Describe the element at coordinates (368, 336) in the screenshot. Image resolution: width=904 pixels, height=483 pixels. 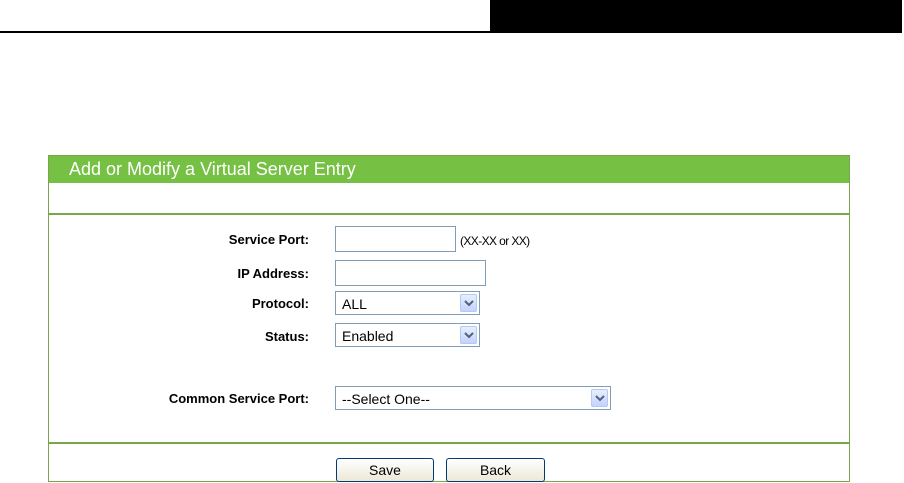
I see `status-value: Enabled` at that location.